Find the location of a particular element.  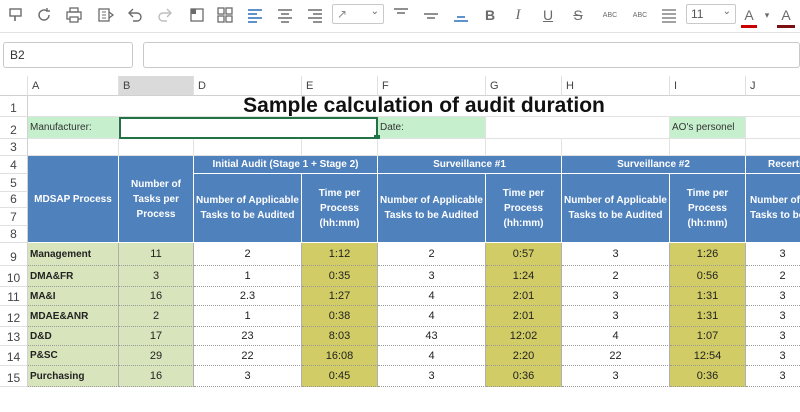

column-header-b: B is located at coordinates (156, 86).